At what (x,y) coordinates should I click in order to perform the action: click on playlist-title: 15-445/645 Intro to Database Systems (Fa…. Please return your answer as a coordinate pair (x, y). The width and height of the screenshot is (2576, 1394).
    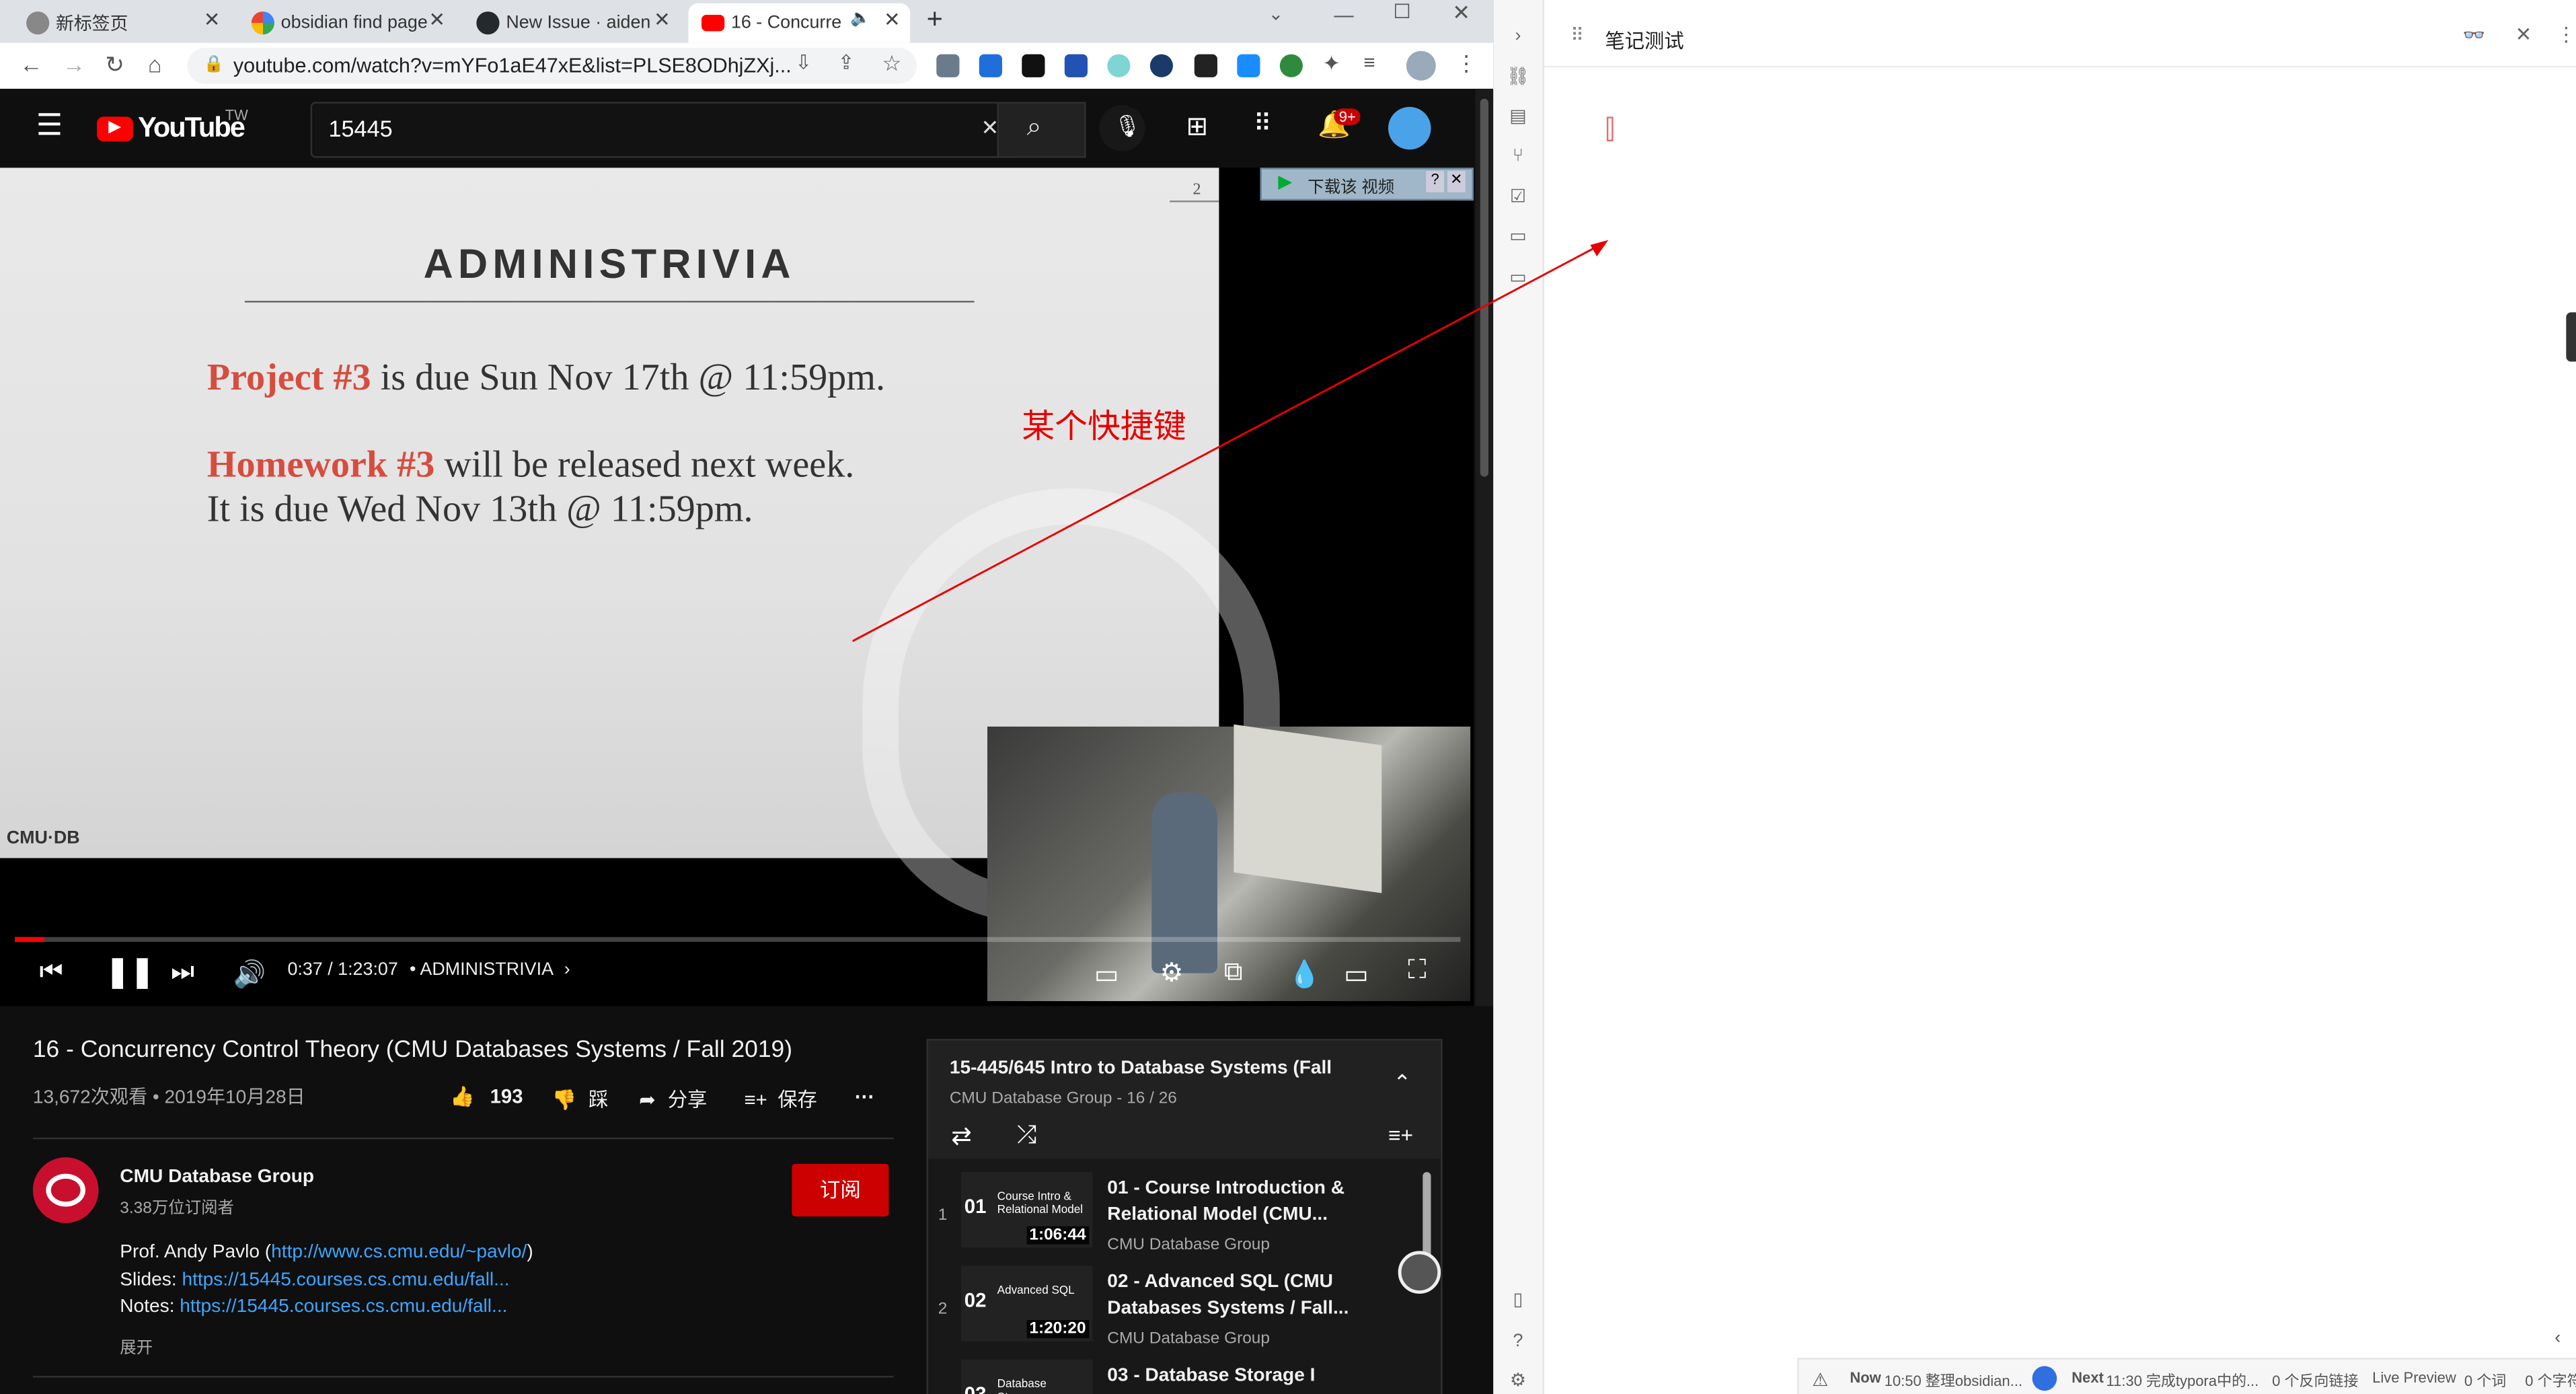
    Looking at the image, I should click on (1141, 1068).